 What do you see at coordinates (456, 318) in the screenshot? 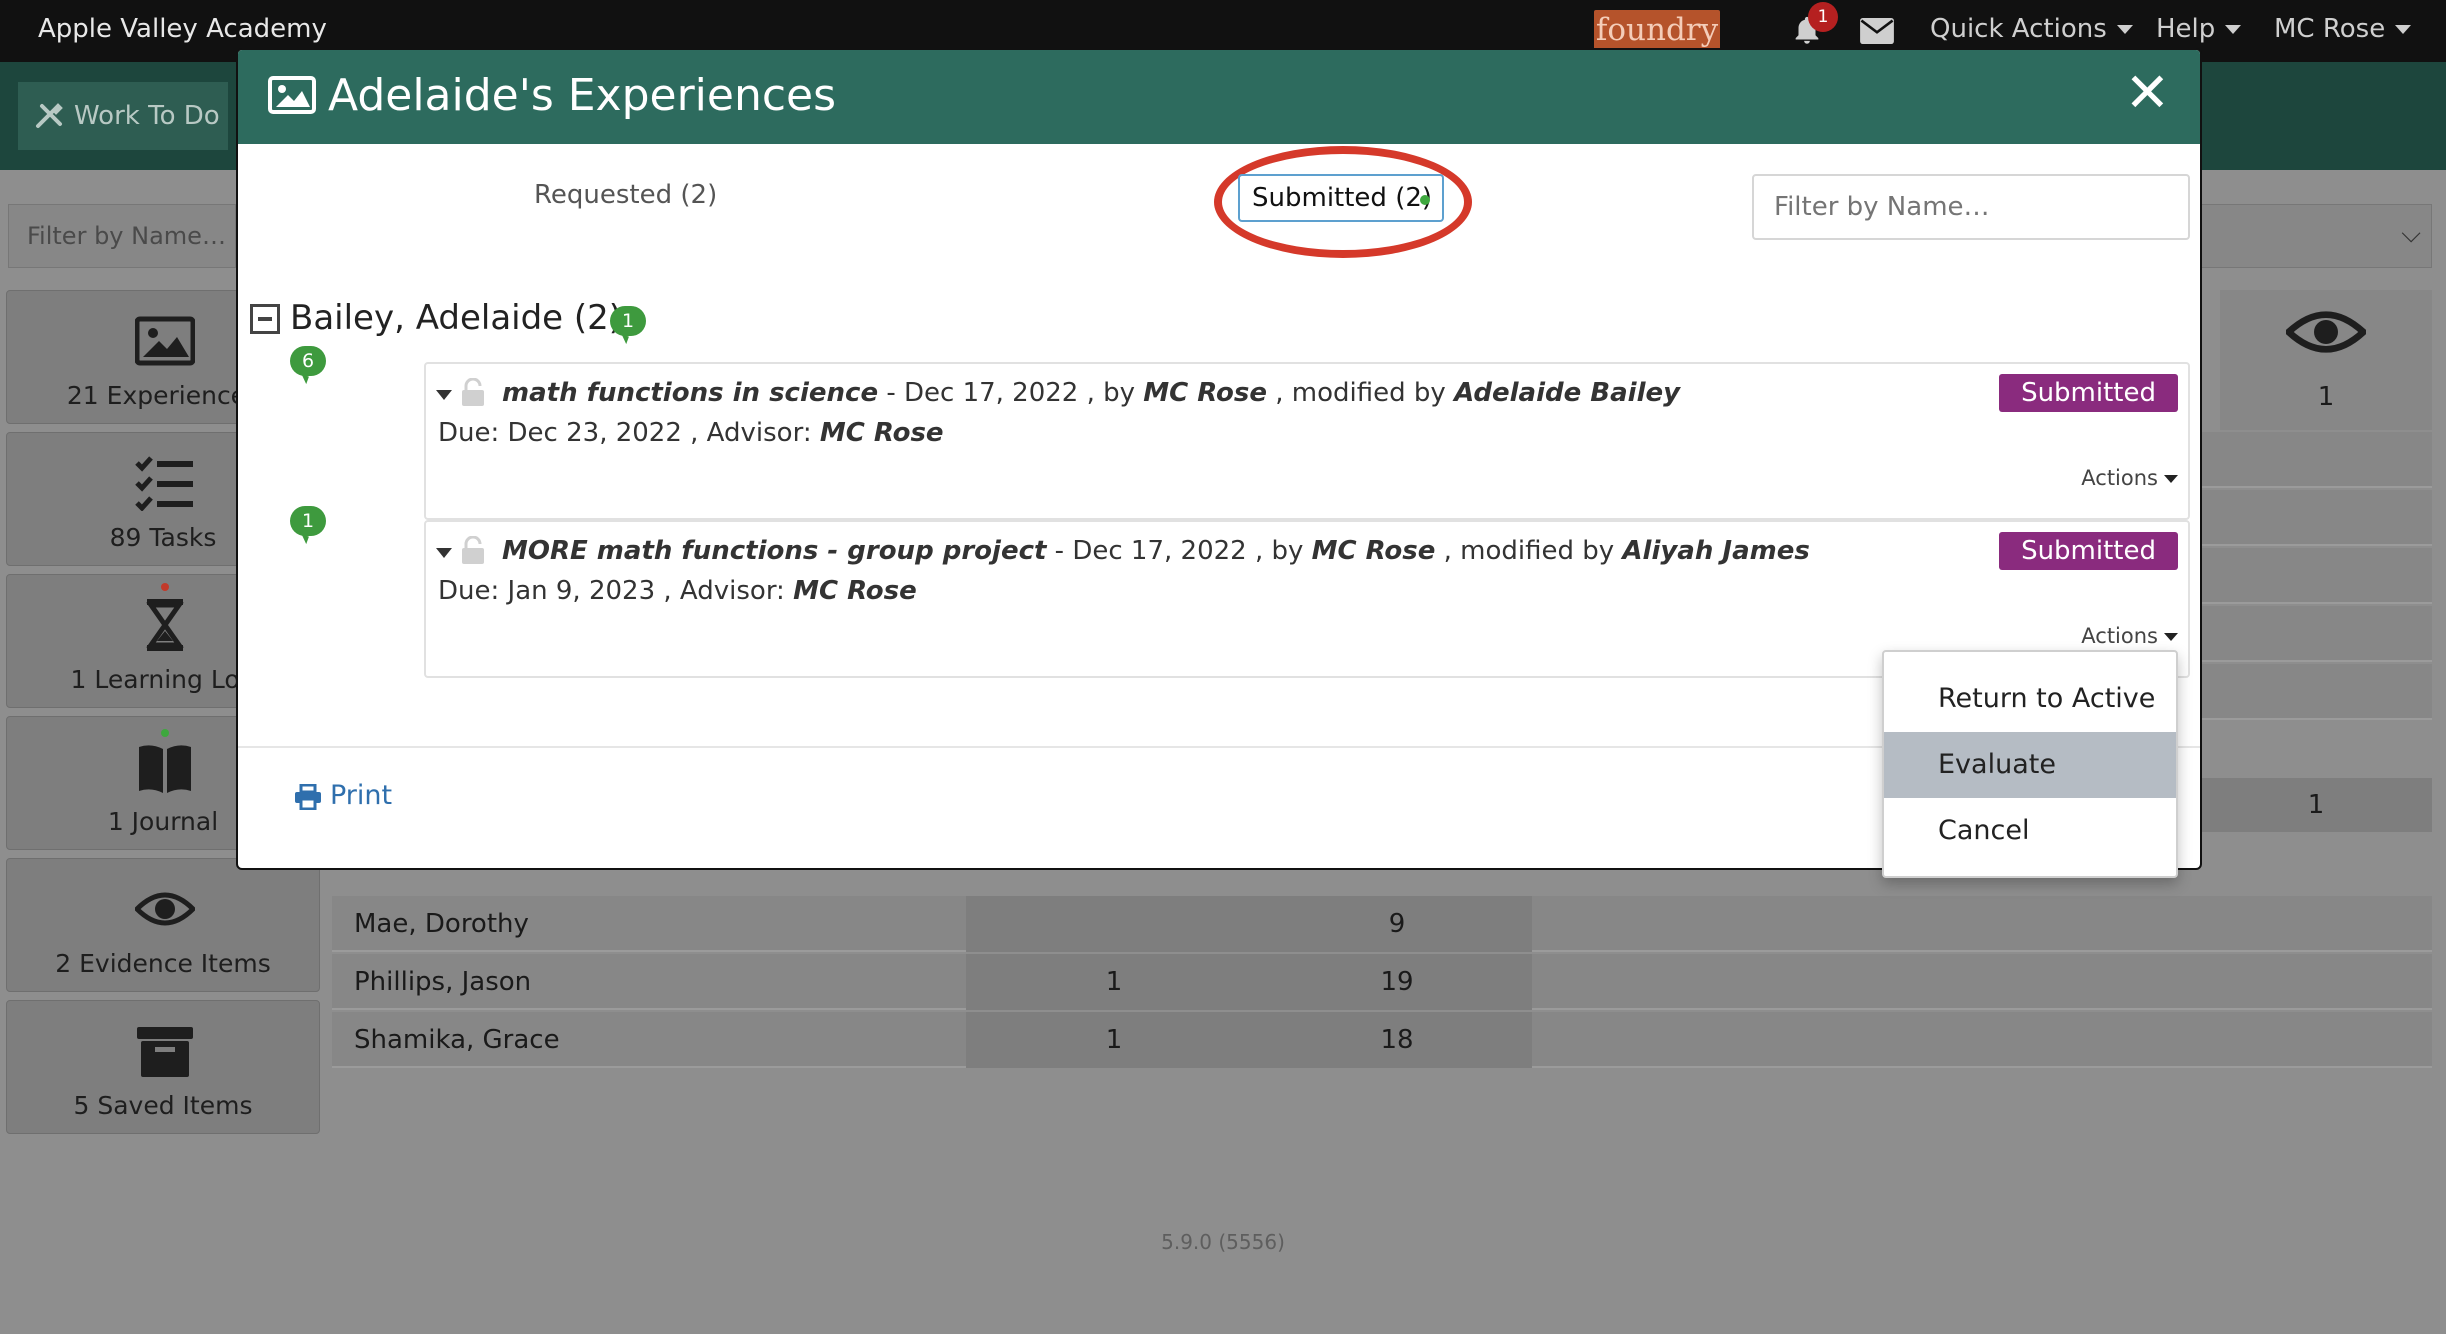
I see `student-group-name: Bailey, Adelaide (2)` at bounding box center [456, 318].